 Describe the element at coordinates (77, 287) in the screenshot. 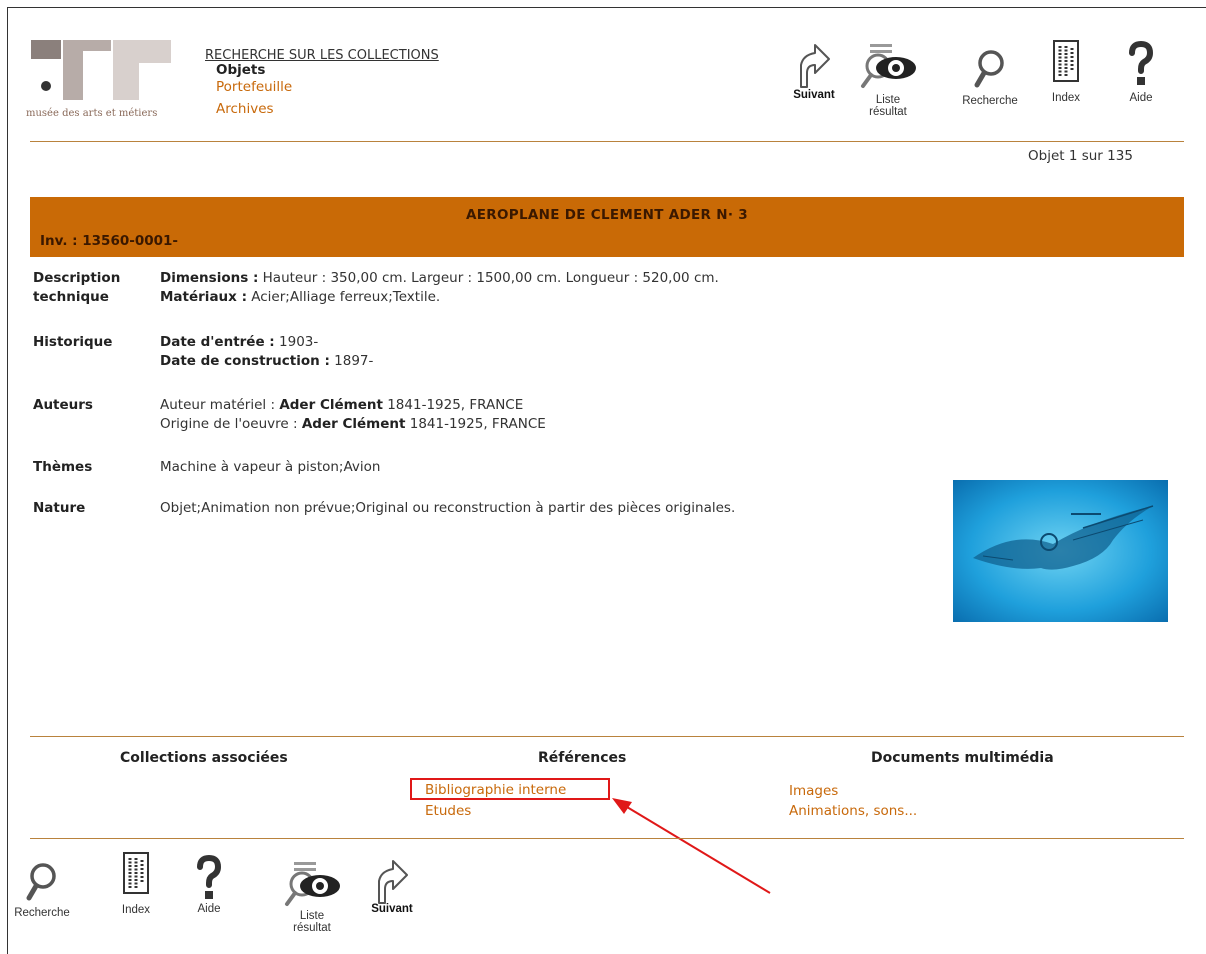

I see `description-label: Description technique` at that location.